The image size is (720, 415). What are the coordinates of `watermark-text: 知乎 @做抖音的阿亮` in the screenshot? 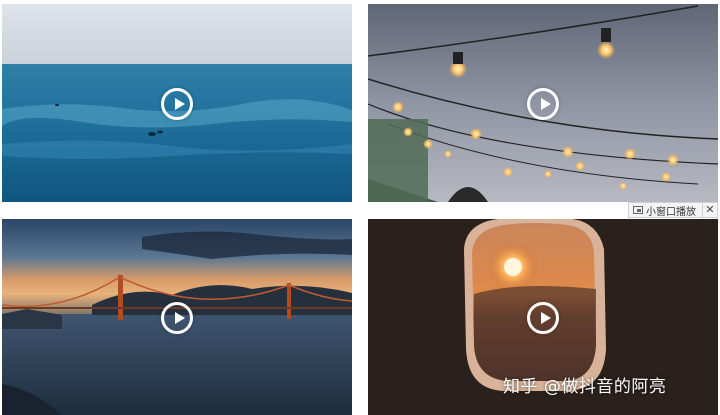 It's located at (585, 387).